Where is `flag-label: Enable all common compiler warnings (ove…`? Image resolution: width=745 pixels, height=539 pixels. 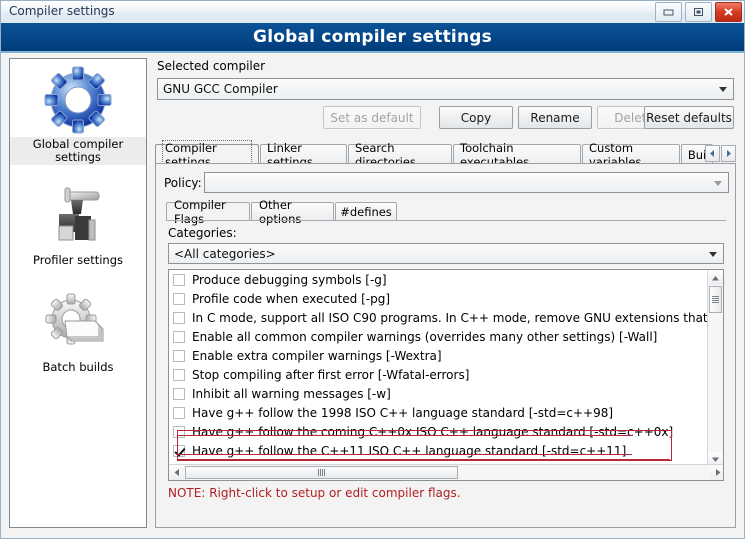
flag-label: Enable all common compiler warnings (ove… is located at coordinates (425, 336).